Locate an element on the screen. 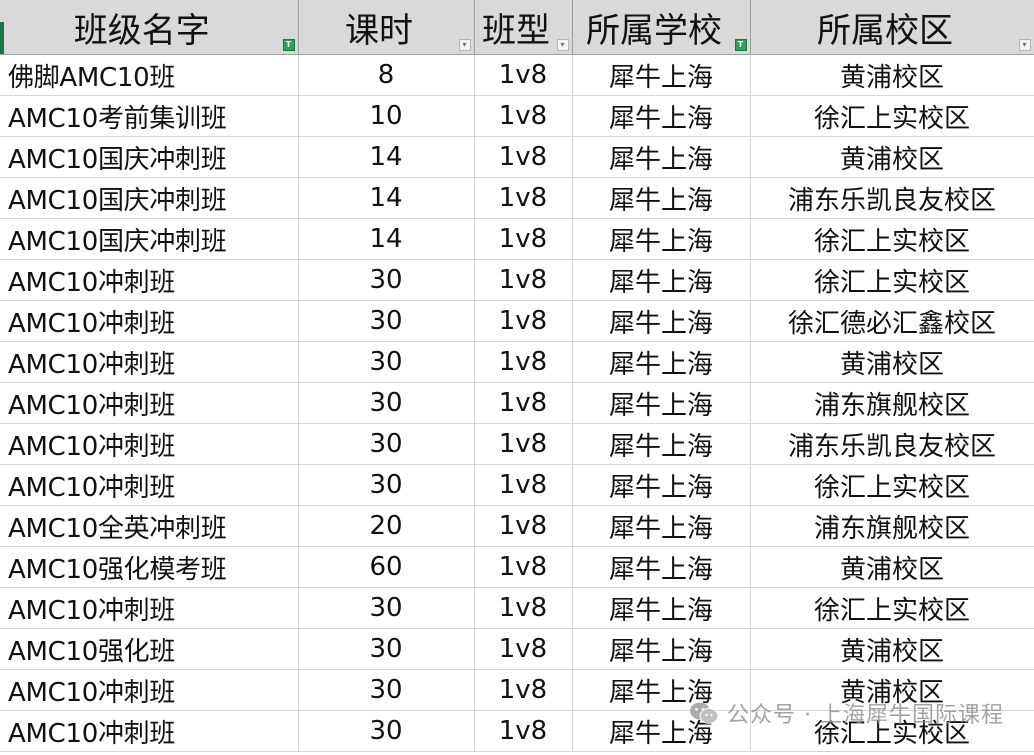 The height and width of the screenshot is (755, 1034). cell-hours: 8 is located at coordinates (386, 75).